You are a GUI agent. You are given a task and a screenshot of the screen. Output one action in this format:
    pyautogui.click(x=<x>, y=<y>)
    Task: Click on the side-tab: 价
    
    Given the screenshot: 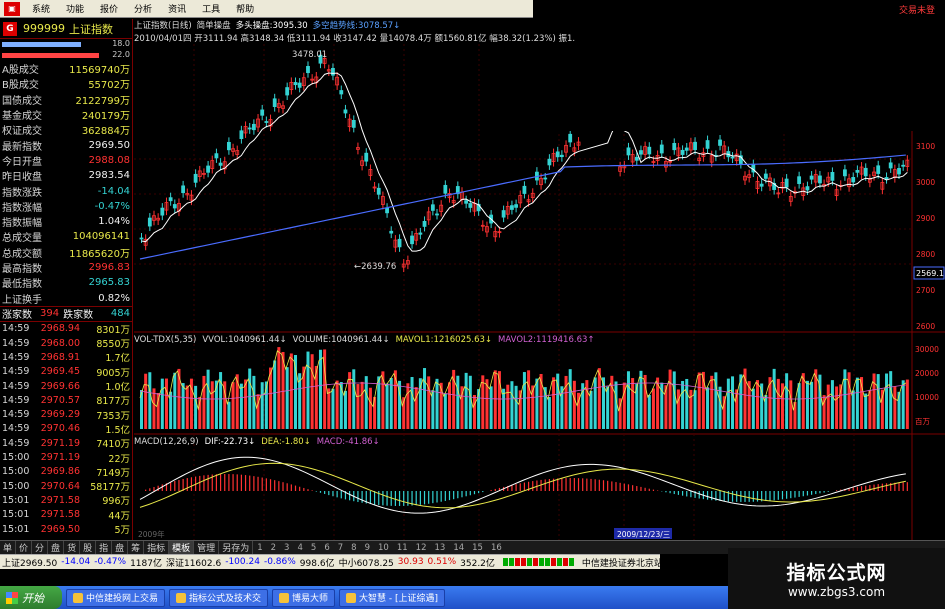 What is the action you would take?
    pyautogui.click(x=24, y=547)
    